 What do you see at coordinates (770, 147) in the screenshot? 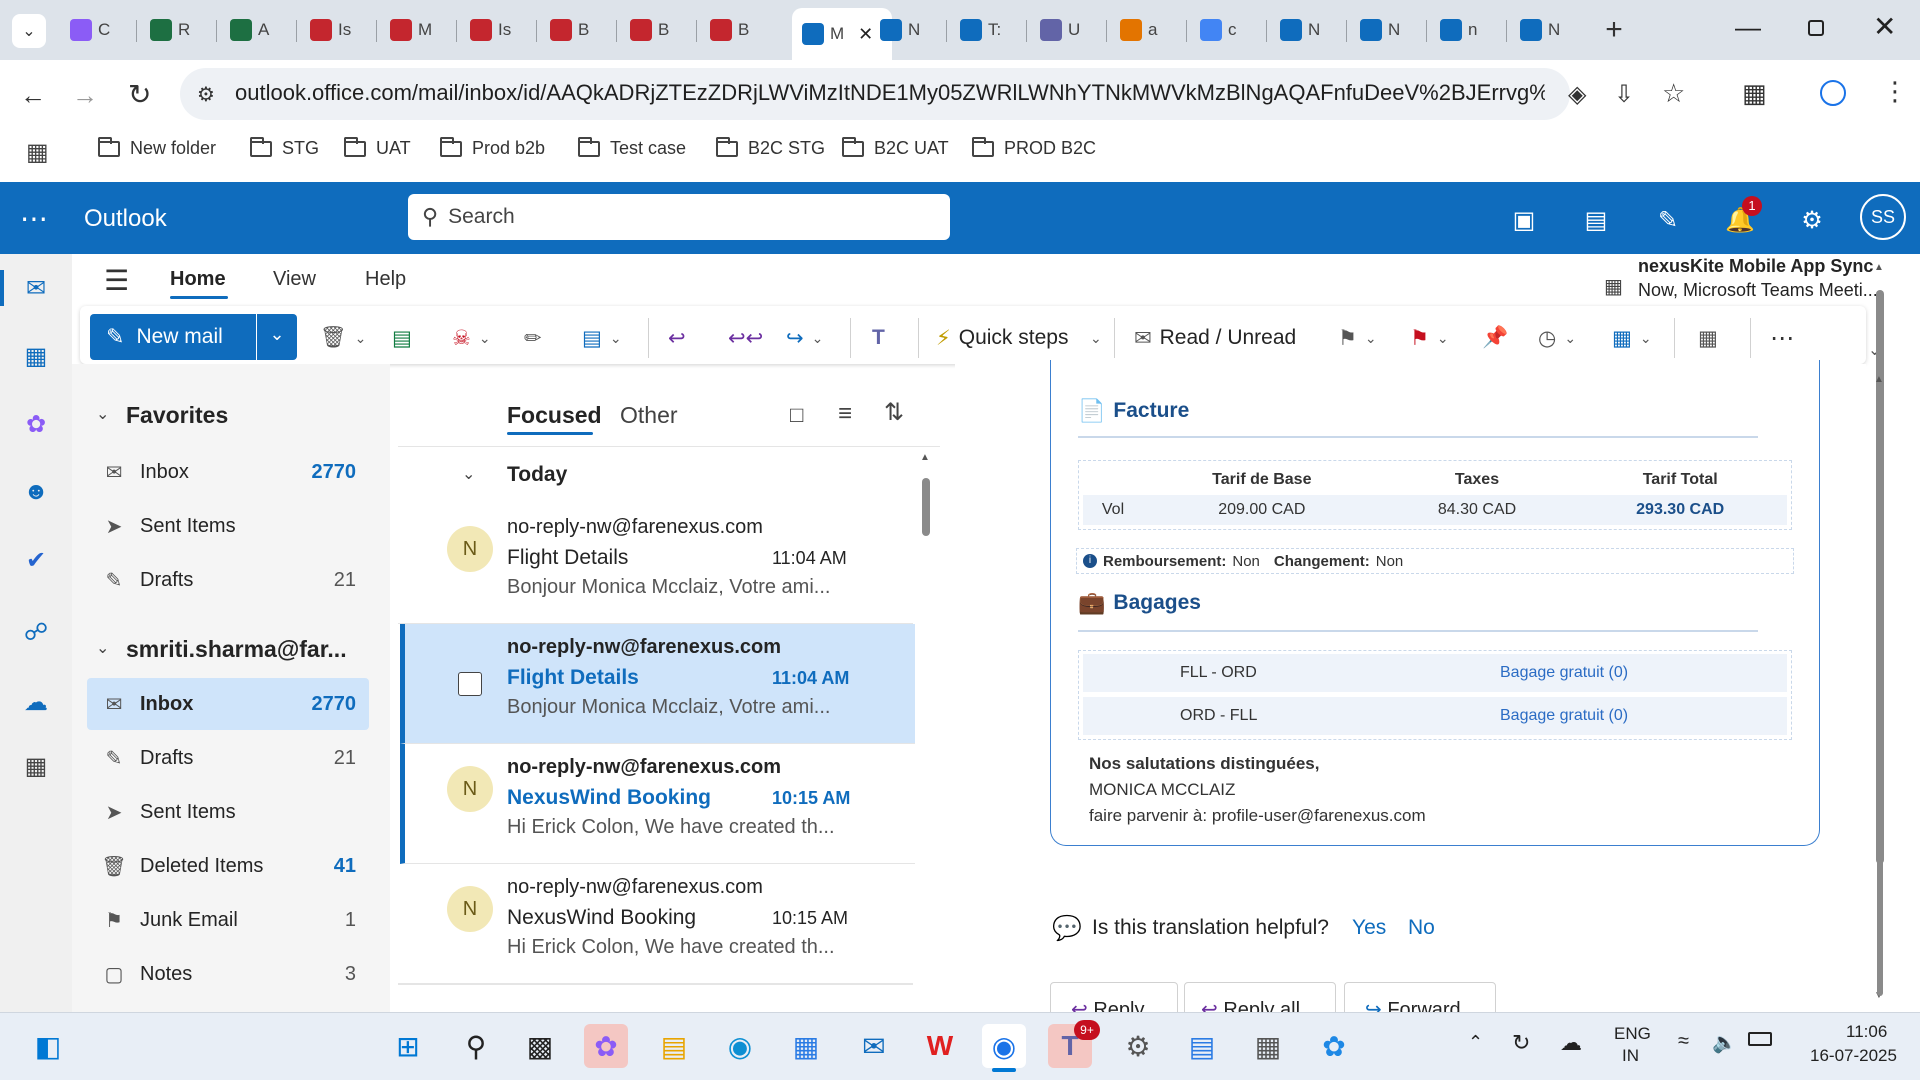
I see `bookmark-item: B2C STG` at bounding box center [770, 147].